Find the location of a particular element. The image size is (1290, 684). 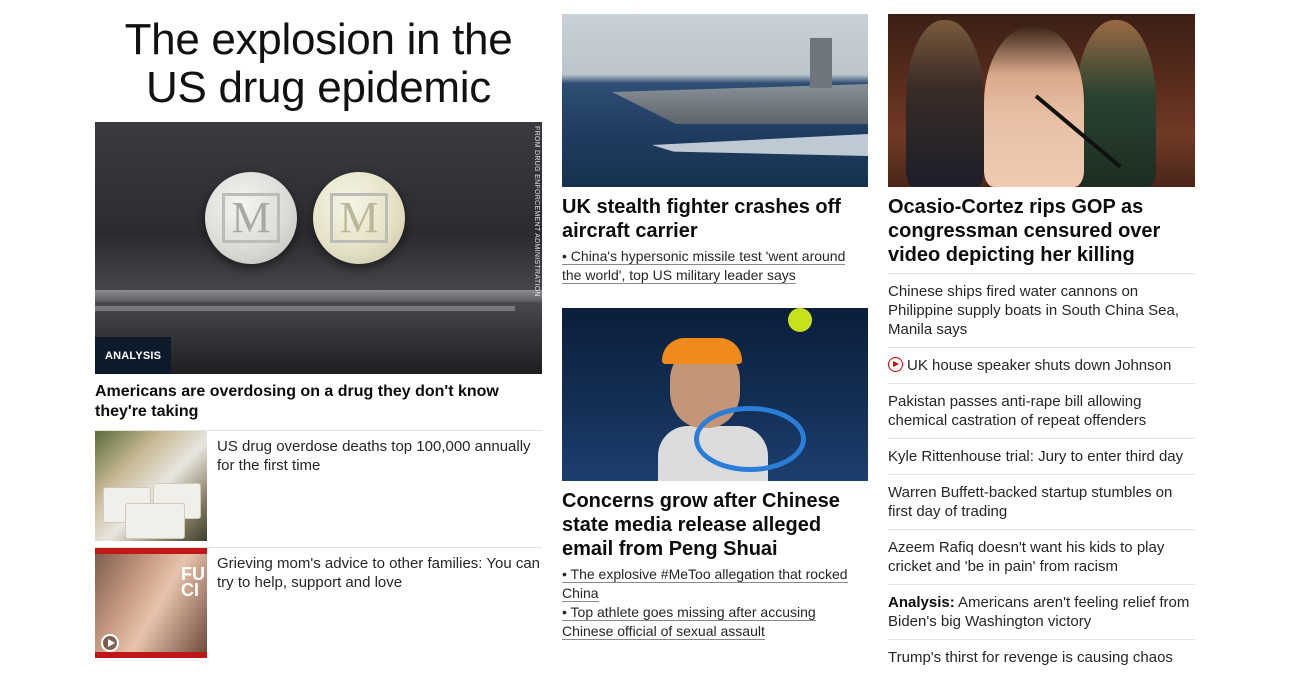

ship-wake is located at coordinates (760, 145).